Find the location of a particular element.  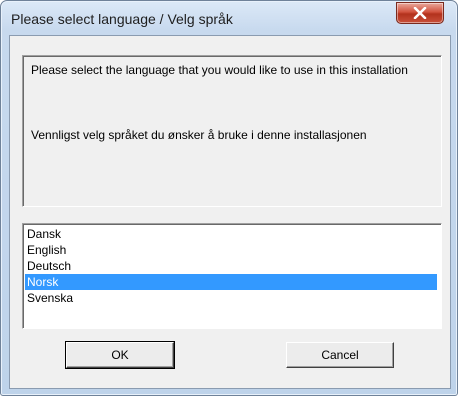

language-item-dansk: Dansk is located at coordinates (231, 234).